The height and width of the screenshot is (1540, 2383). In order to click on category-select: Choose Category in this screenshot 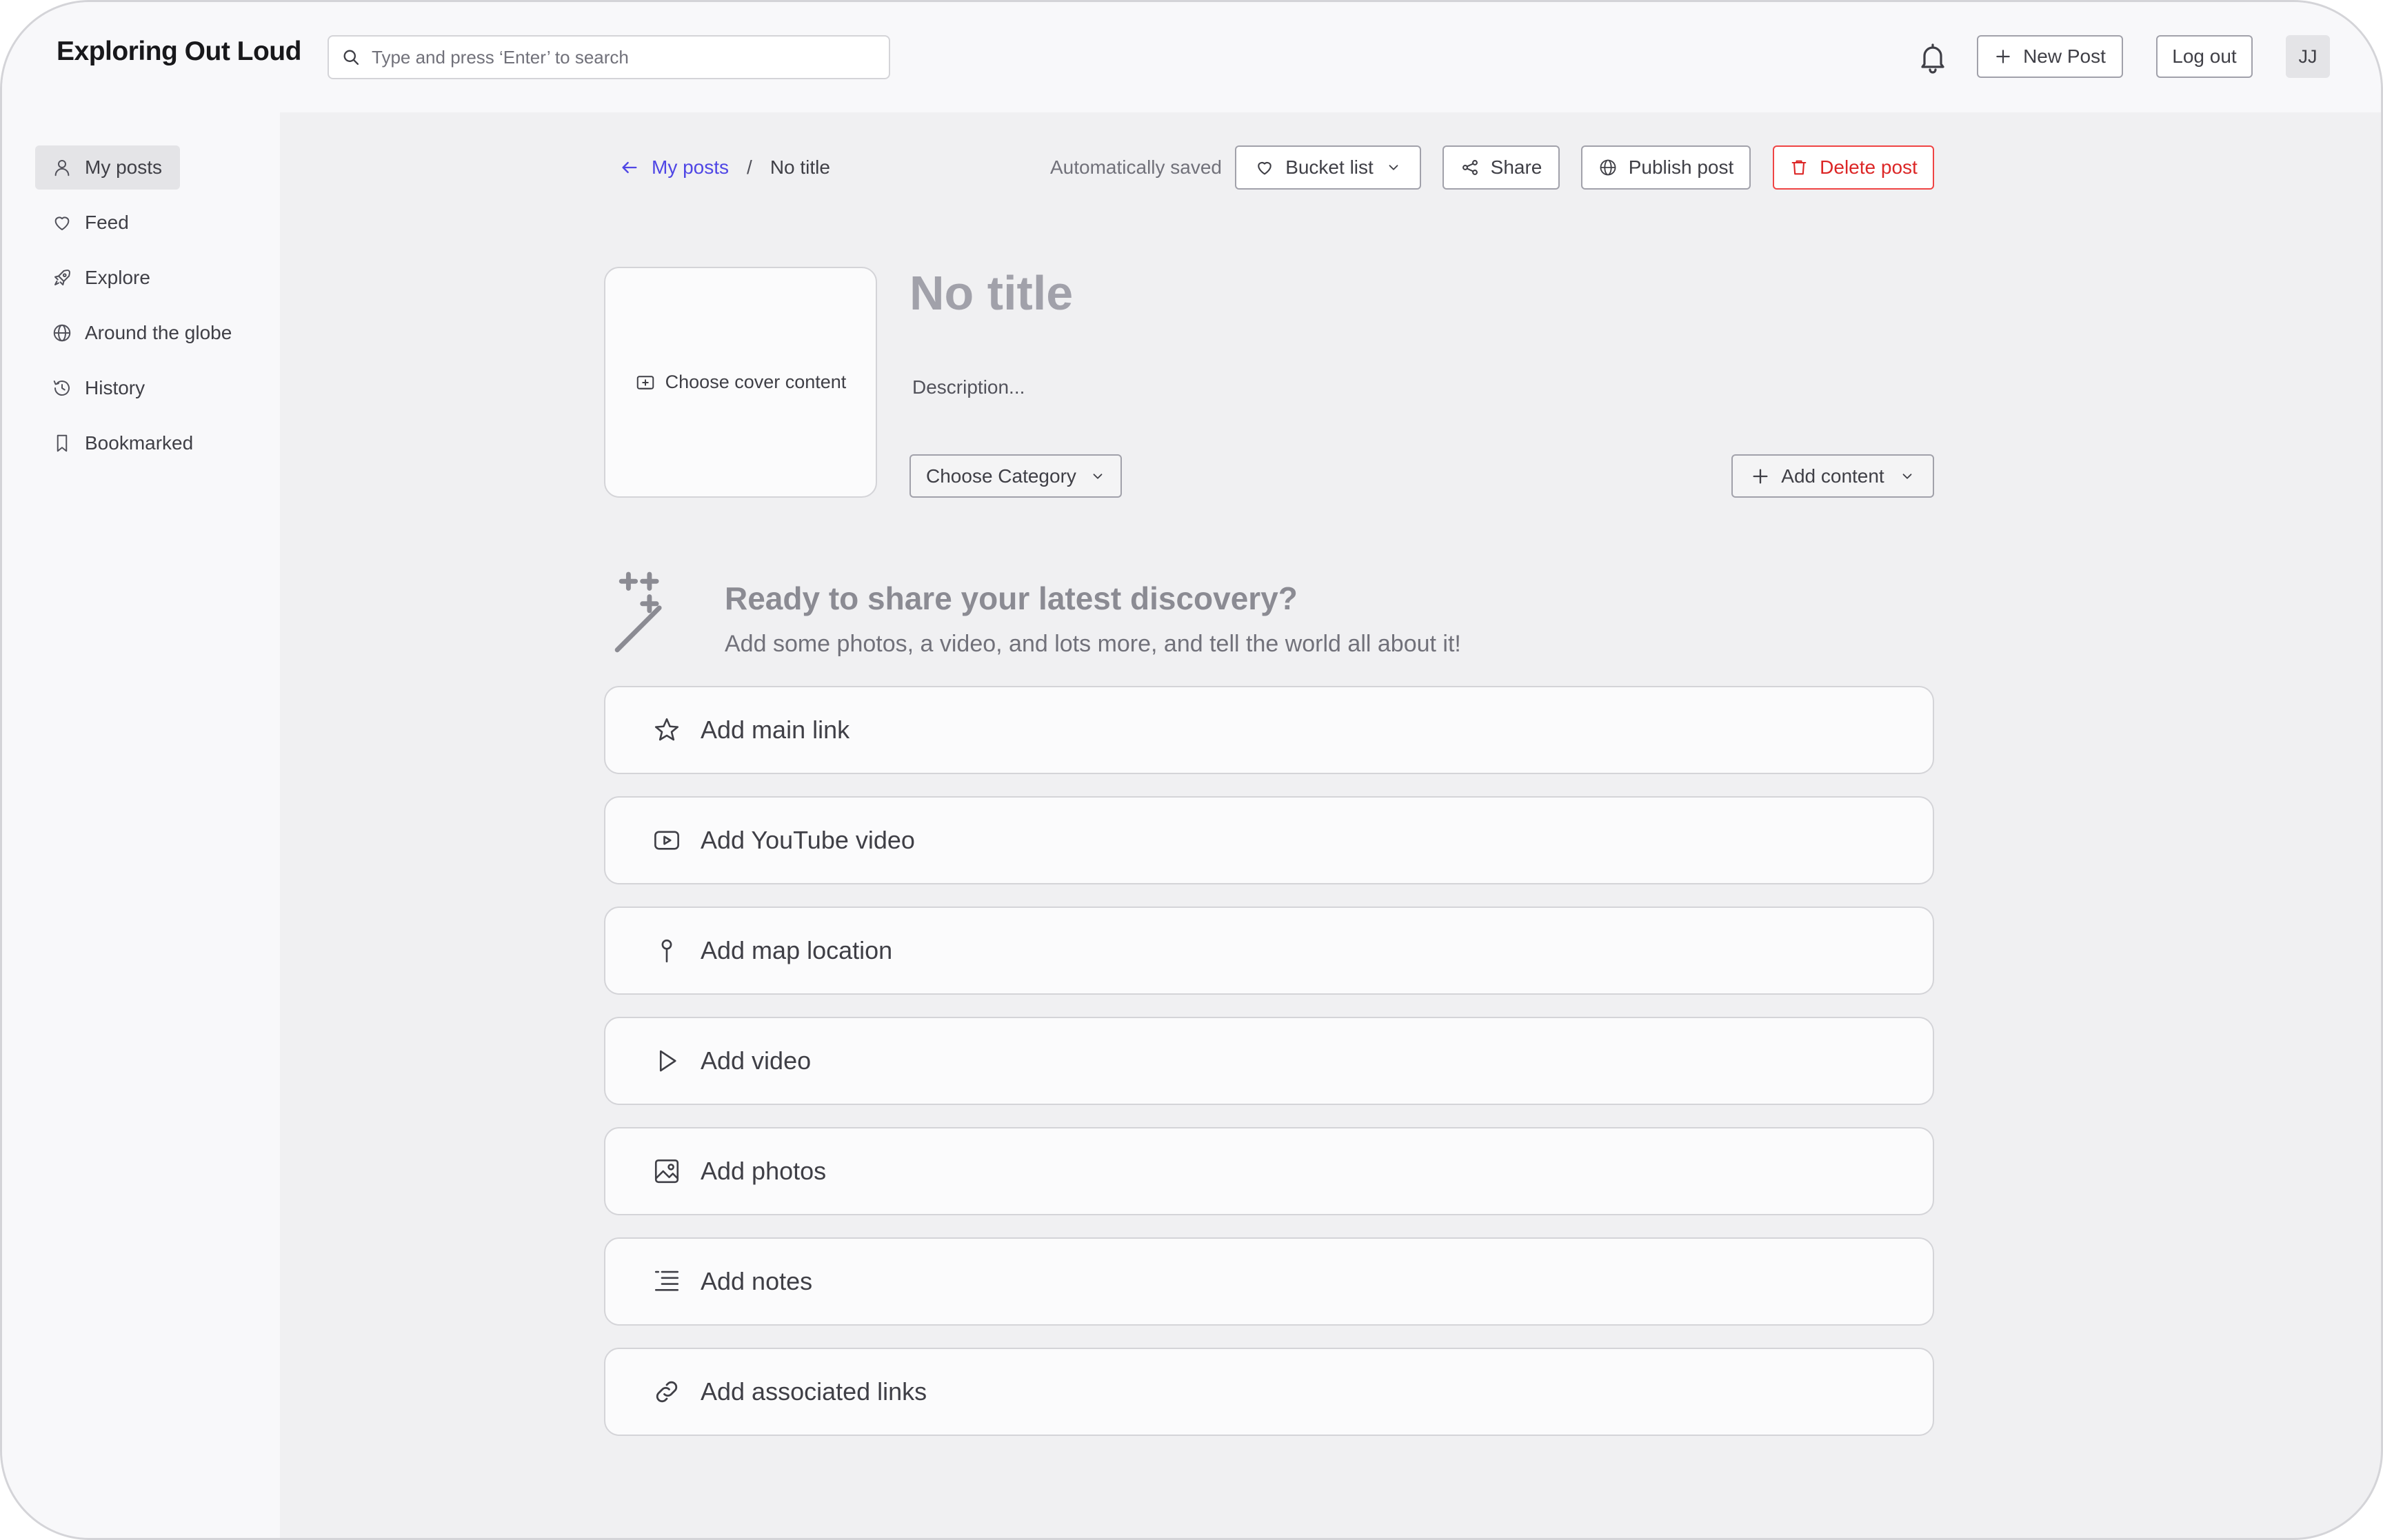, I will do `click(1015, 476)`.